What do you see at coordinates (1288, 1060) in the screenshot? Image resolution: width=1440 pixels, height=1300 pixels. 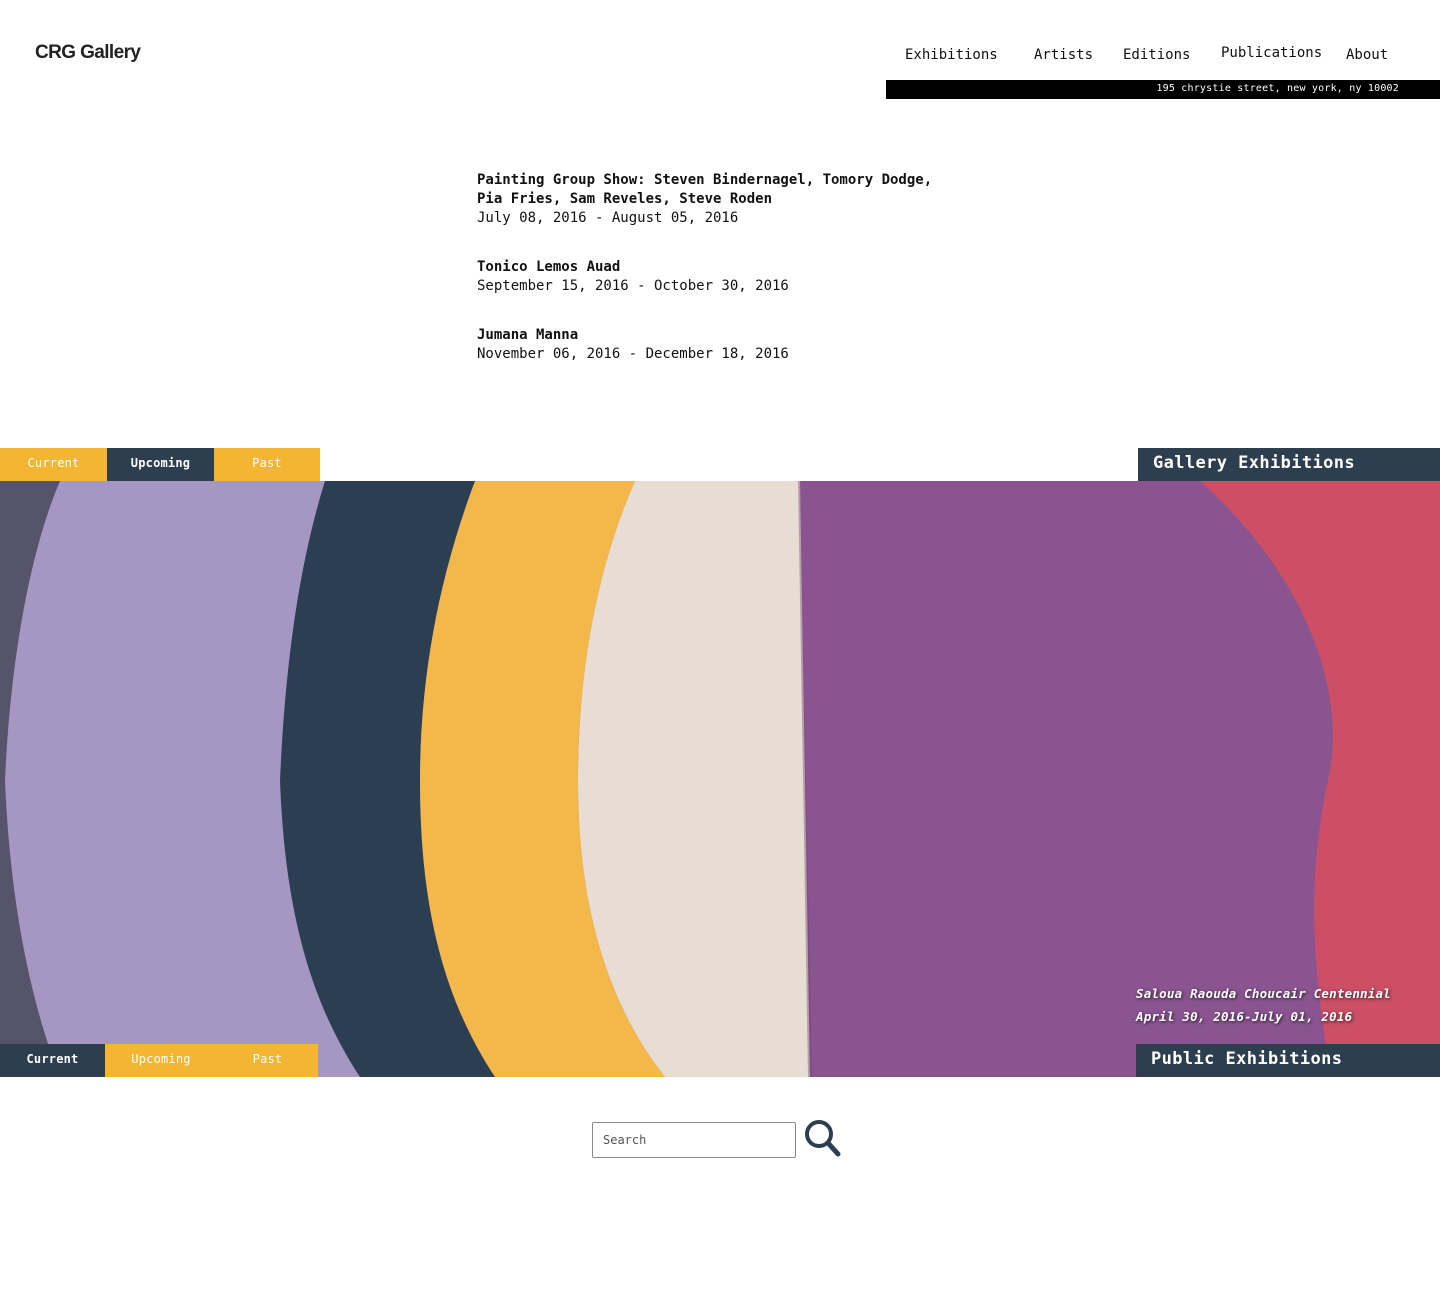 I see `public-exhibitions-label: Public Exhibitions` at bounding box center [1288, 1060].